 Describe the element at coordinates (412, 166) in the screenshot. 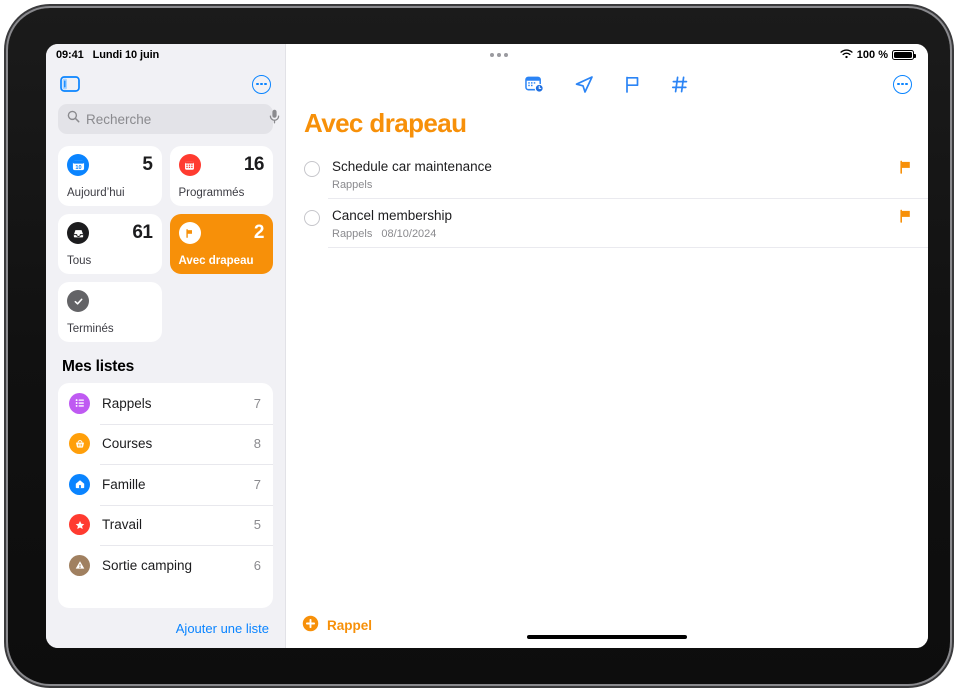

I see `reminder-title: Schedule car maintenance` at that location.